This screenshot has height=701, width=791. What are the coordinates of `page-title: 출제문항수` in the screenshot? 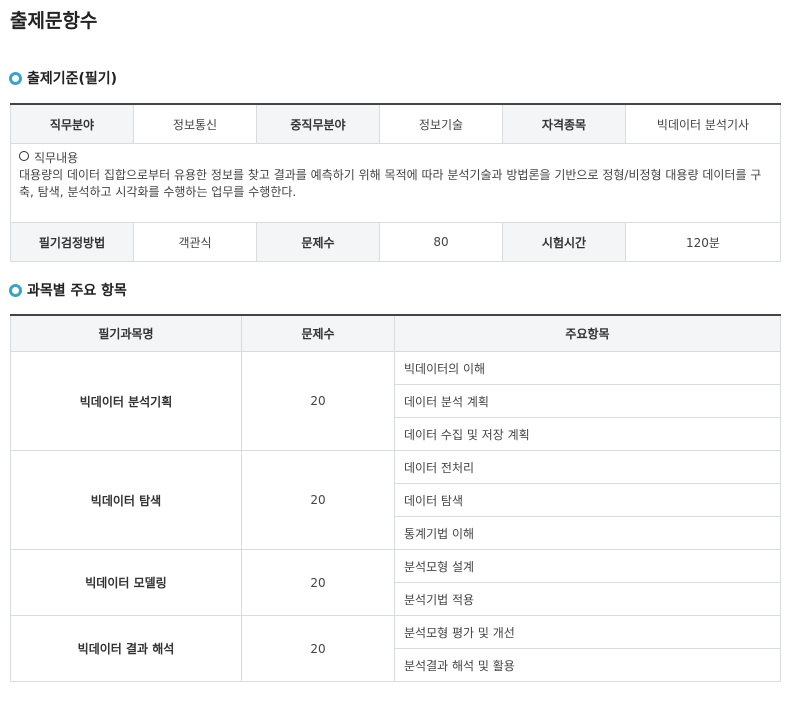 It's located at (54, 21).